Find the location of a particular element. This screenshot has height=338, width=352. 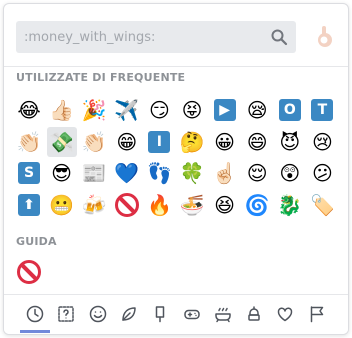

tab-symbols is located at coordinates (285, 314).